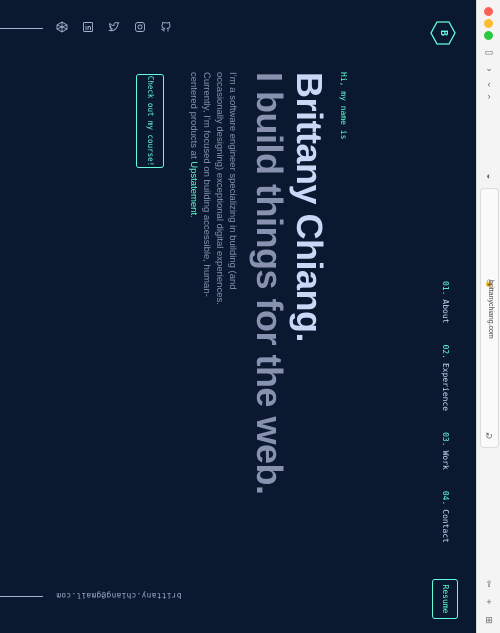 Image resolution: width=500 pixels, height=633 pixels. What do you see at coordinates (488, 35) in the screenshot?
I see `zoom-window-button` at bounding box center [488, 35].